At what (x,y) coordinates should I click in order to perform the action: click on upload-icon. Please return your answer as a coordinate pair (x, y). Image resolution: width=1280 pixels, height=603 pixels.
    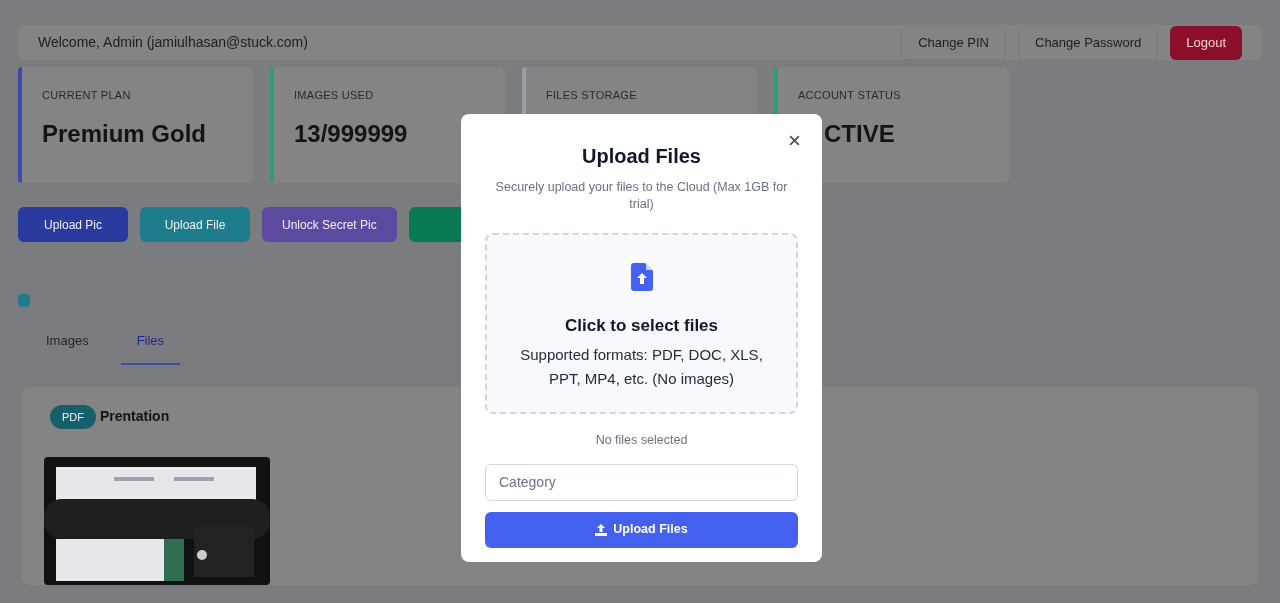
    Looking at the image, I should click on (601, 529).